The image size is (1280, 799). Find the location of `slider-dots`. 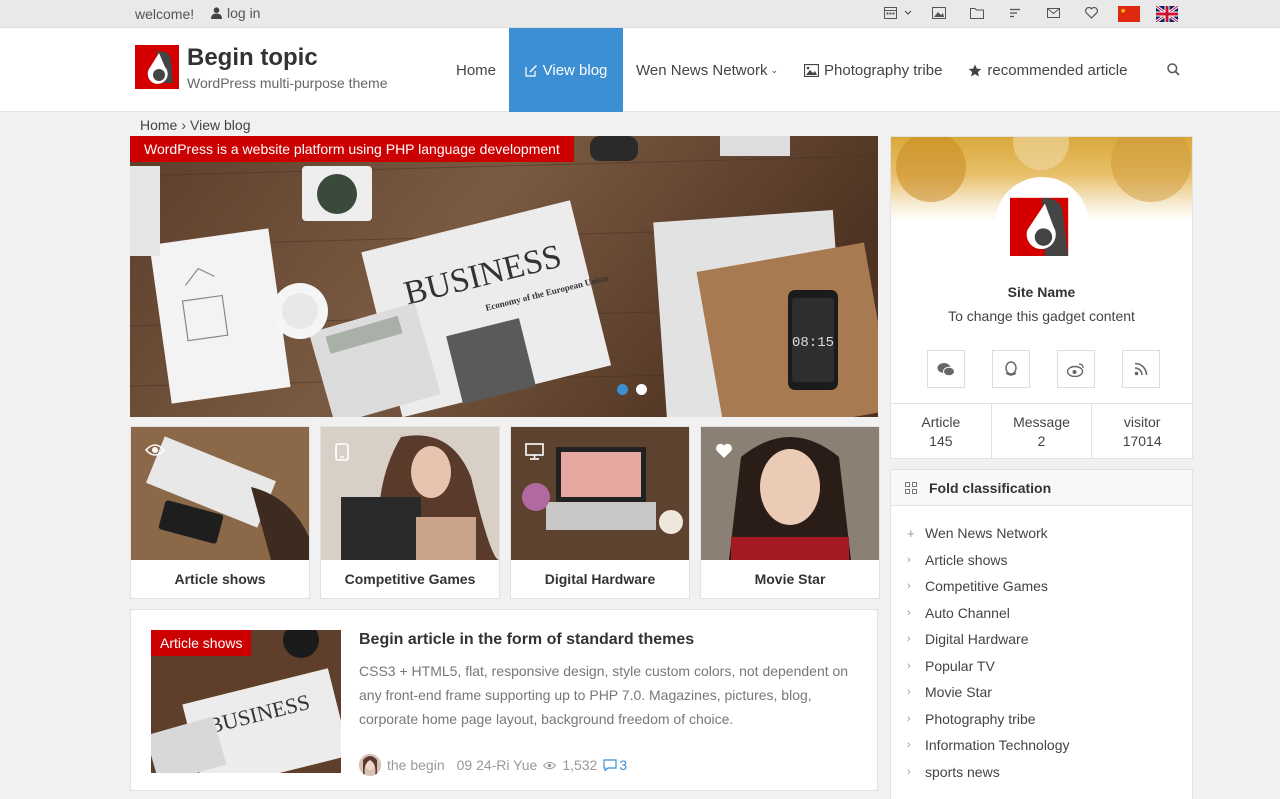

slider-dots is located at coordinates (632, 389).